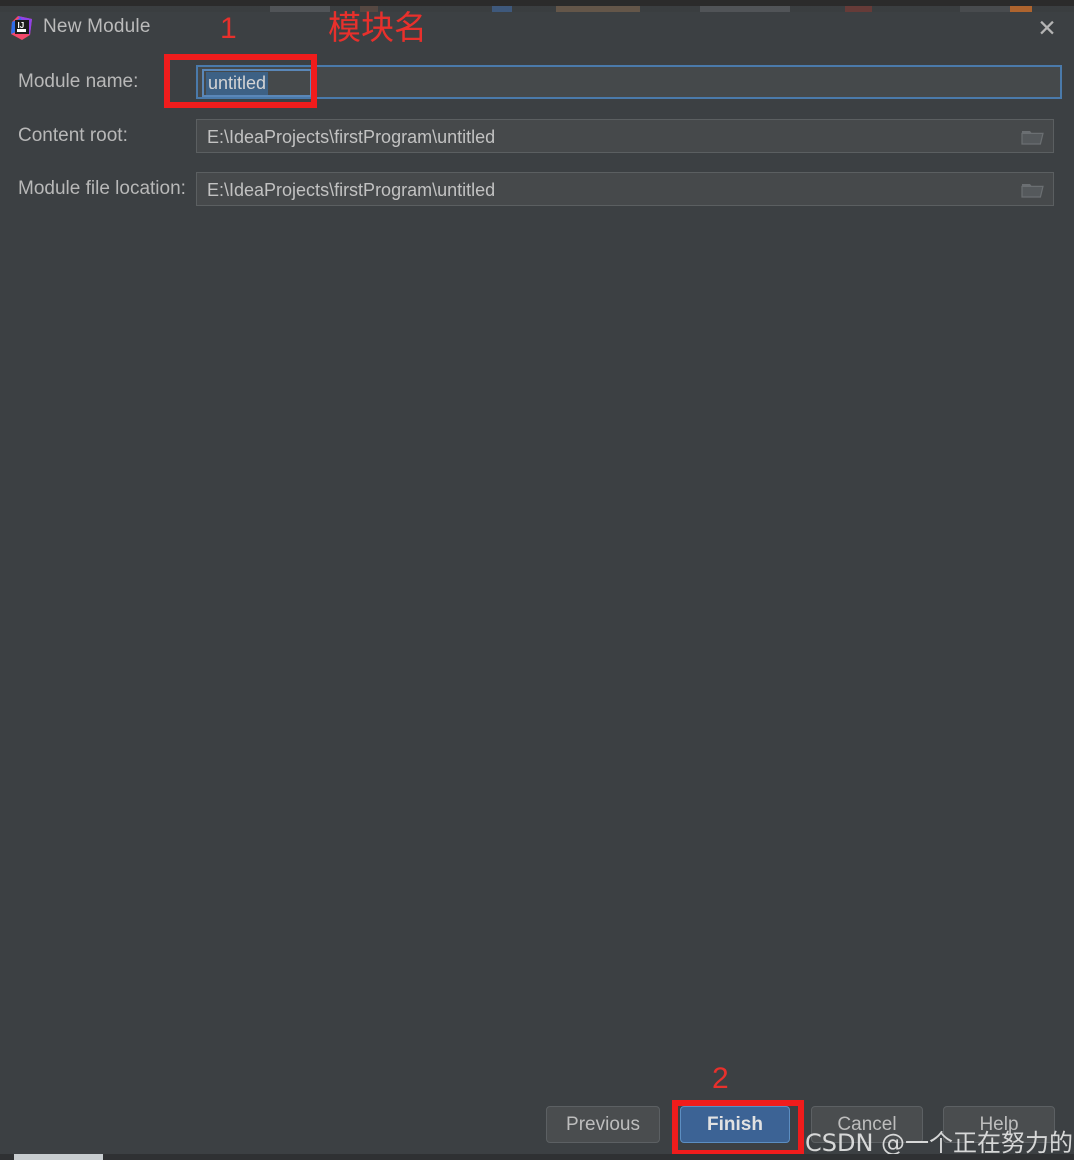 The height and width of the screenshot is (1160, 1074). Describe the element at coordinates (228, 28) in the screenshot. I see `annotation-number-one: 1` at that location.